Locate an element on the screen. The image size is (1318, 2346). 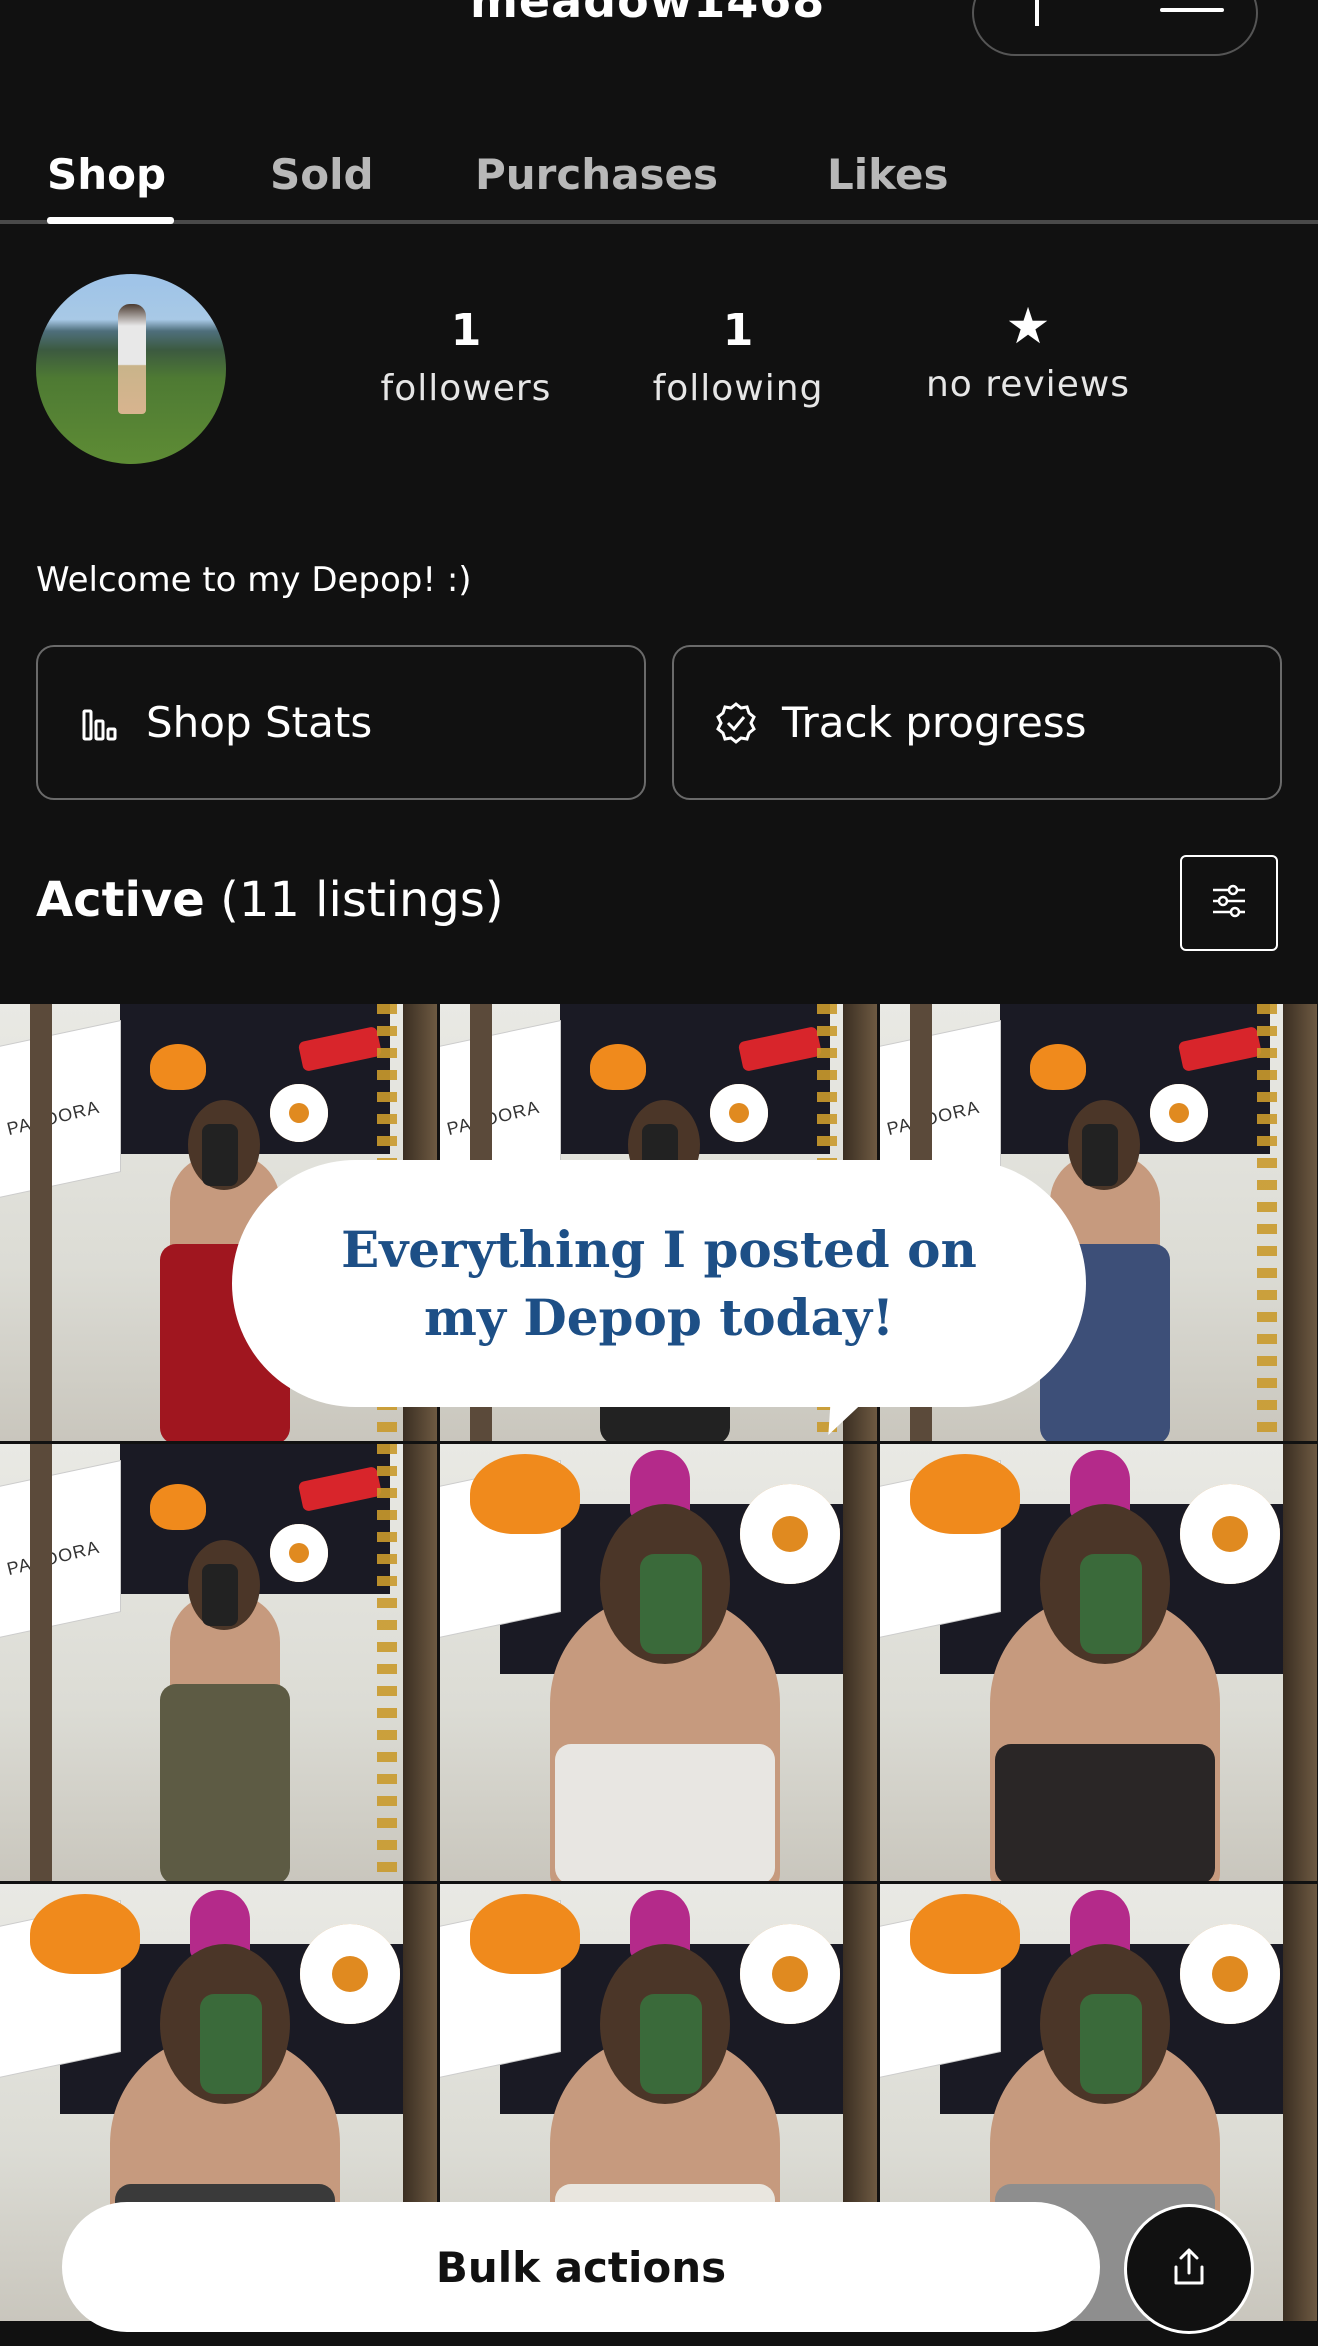
listing-olive-dress: PANDORA is located at coordinates (218, 1662).